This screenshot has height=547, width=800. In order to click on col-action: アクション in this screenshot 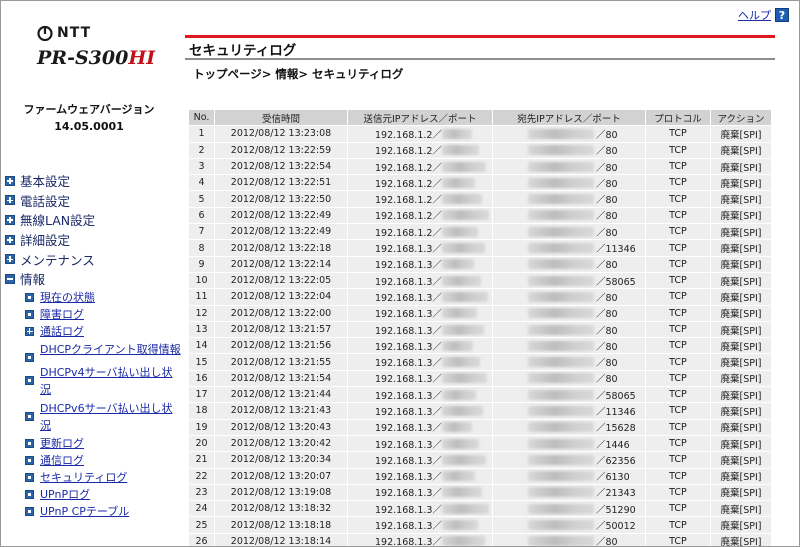, I will do `click(740, 118)`.